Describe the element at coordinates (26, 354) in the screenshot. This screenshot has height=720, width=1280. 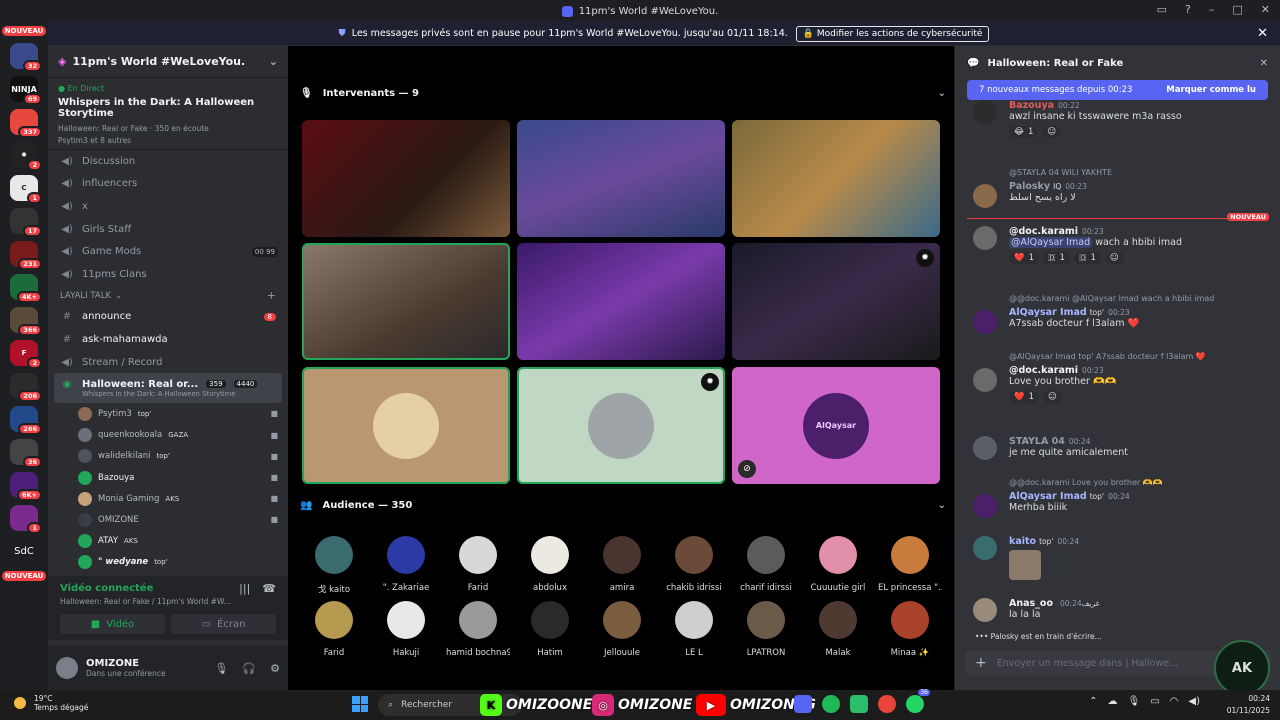
I see `server-icon: F2` at that location.